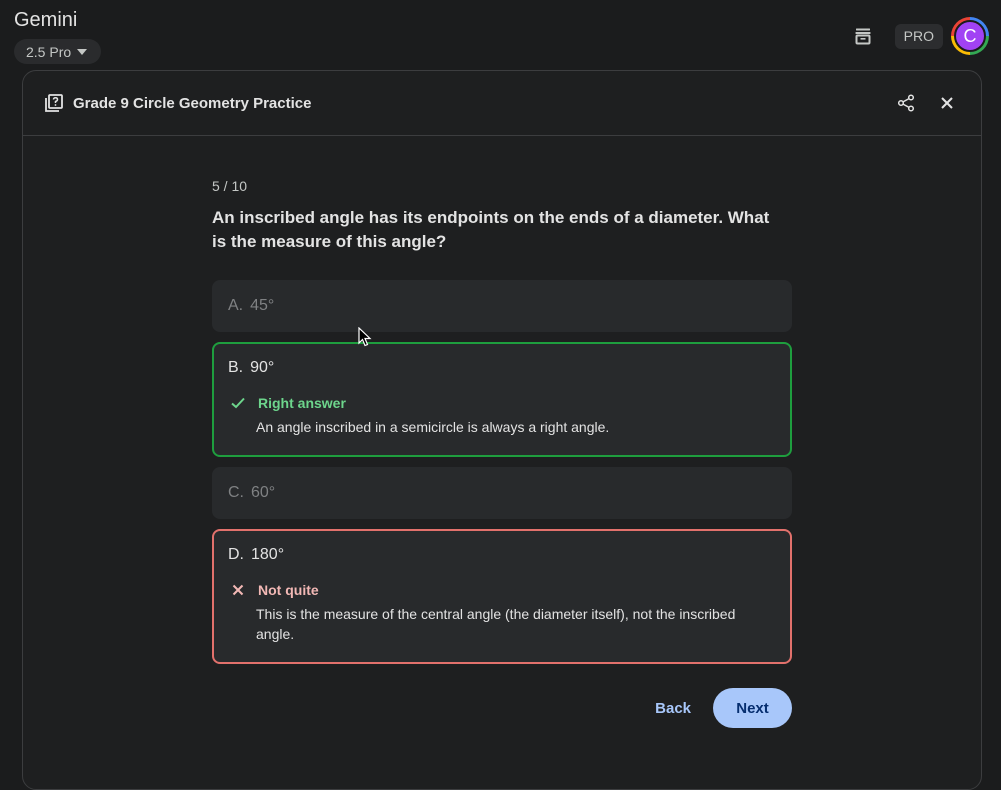  Describe the element at coordinates (906, 103) in the screenshot. I see `share-icon` at that location.